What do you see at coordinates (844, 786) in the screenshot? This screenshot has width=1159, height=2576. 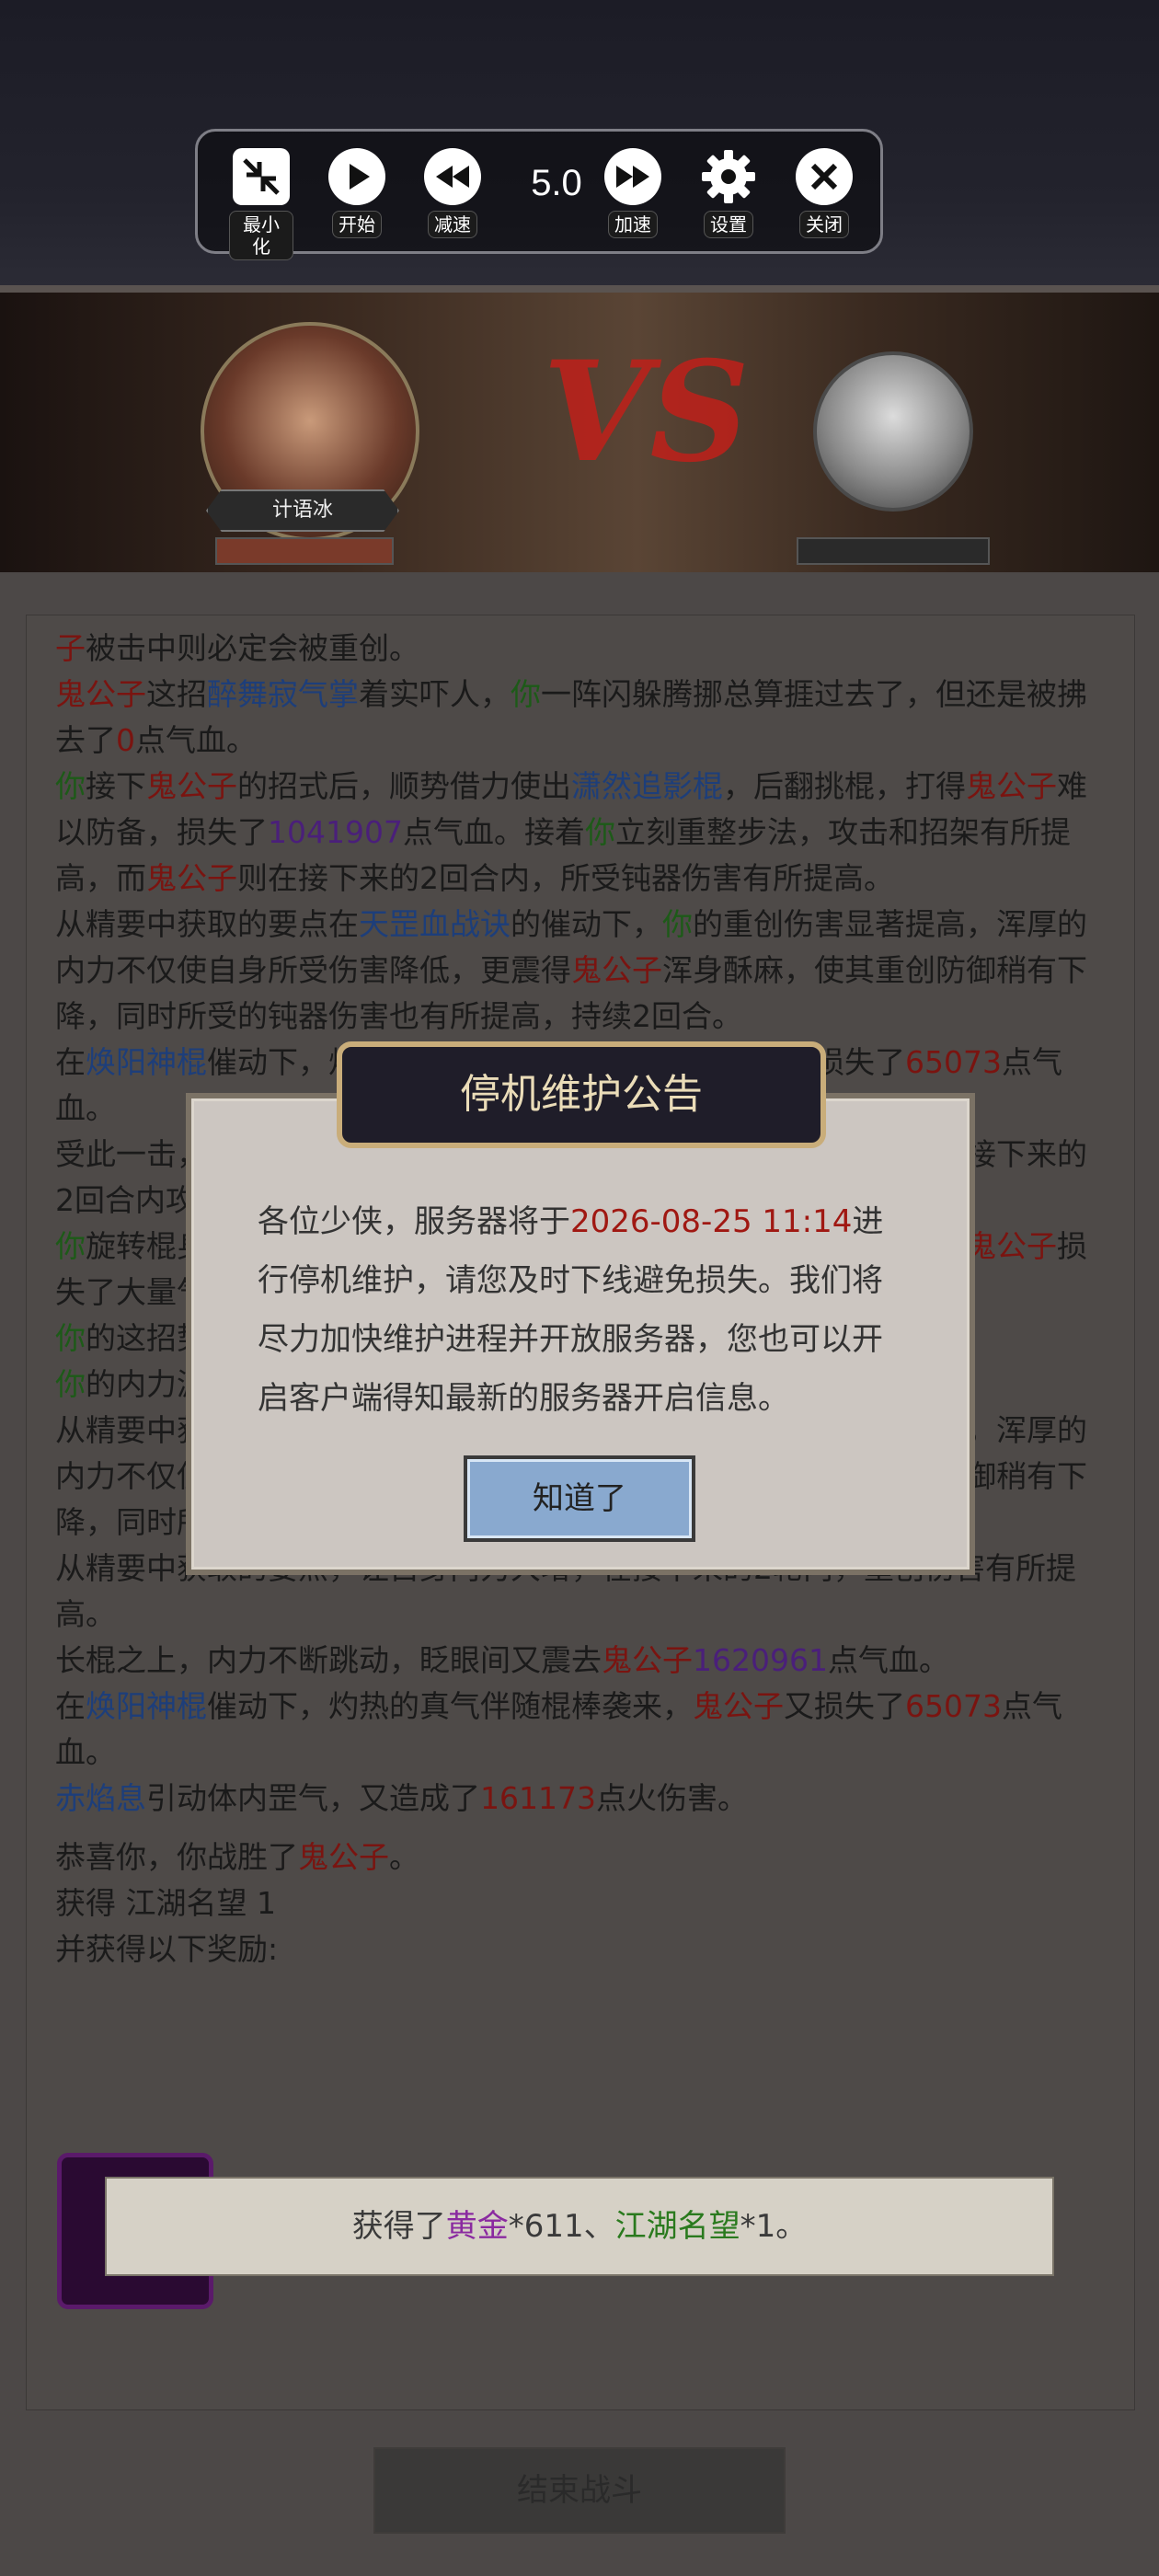 I see `log-segment: ，后翻挑棍，打得` at bounding box center [844, 786].